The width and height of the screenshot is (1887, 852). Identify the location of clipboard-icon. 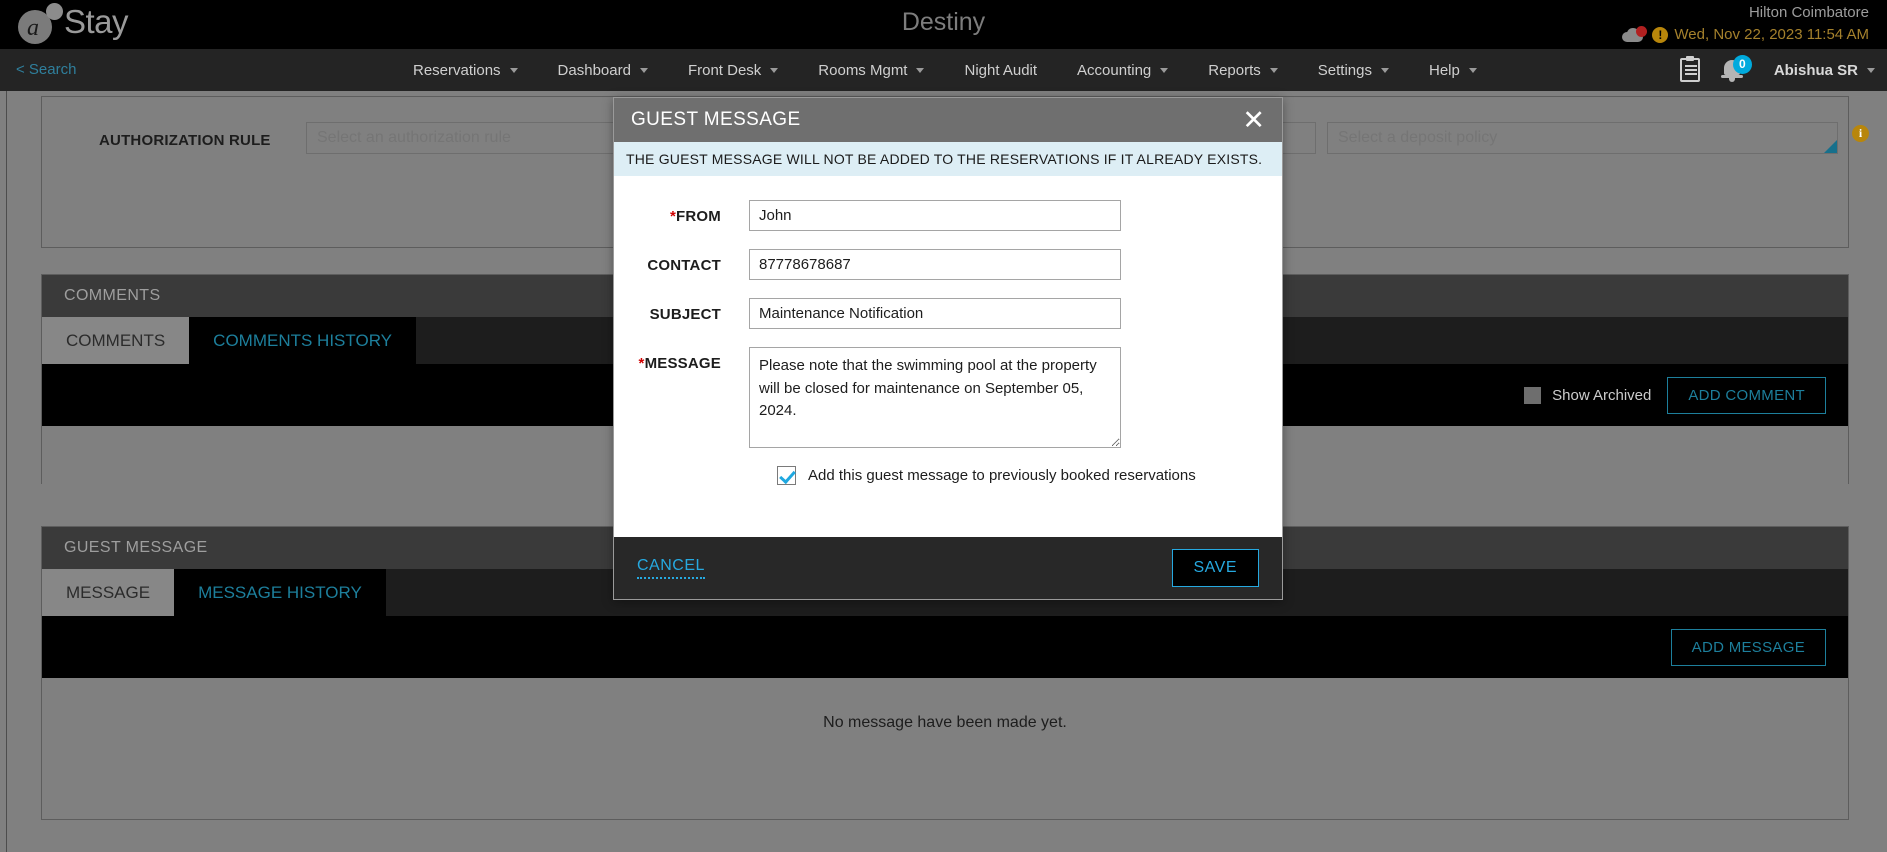
(1689, 69).